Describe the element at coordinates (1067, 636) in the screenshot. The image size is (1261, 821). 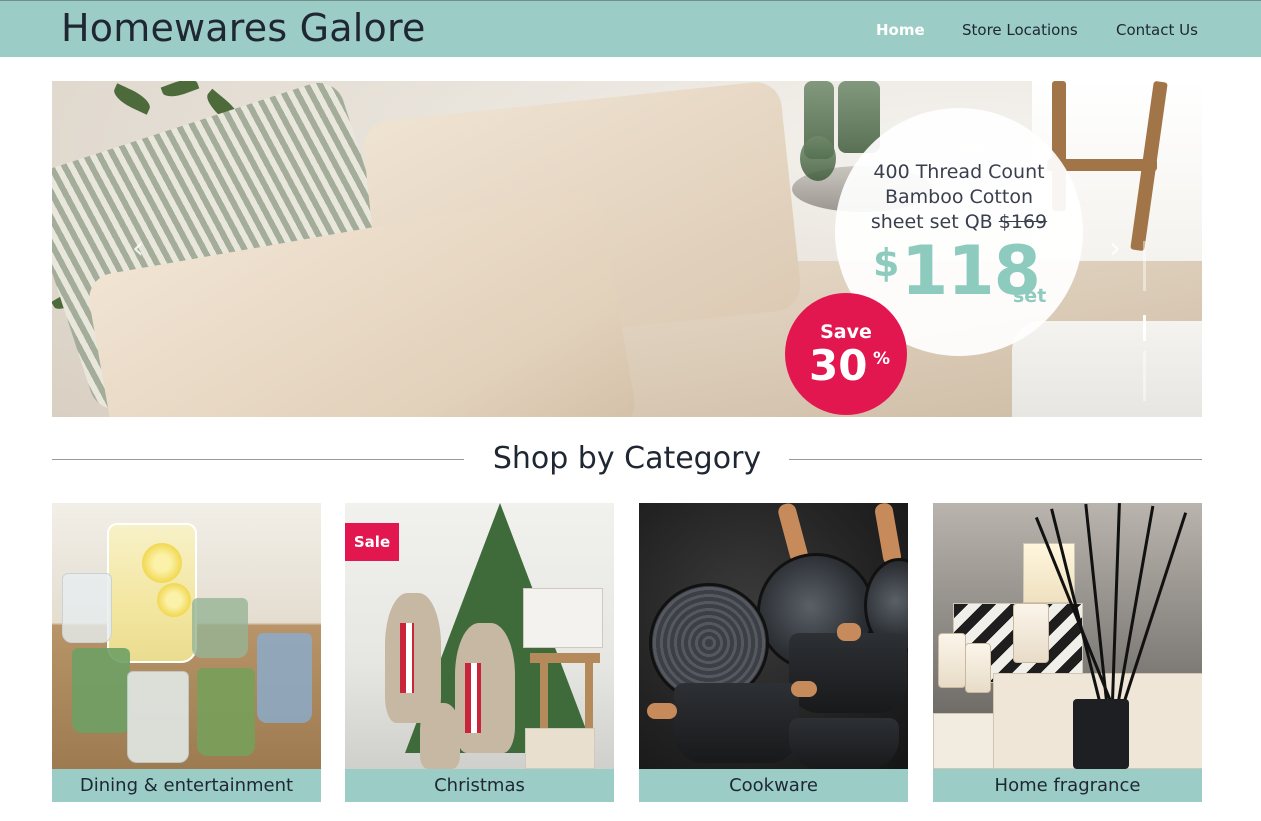
I see `category-image-home-fragrance` at that location.